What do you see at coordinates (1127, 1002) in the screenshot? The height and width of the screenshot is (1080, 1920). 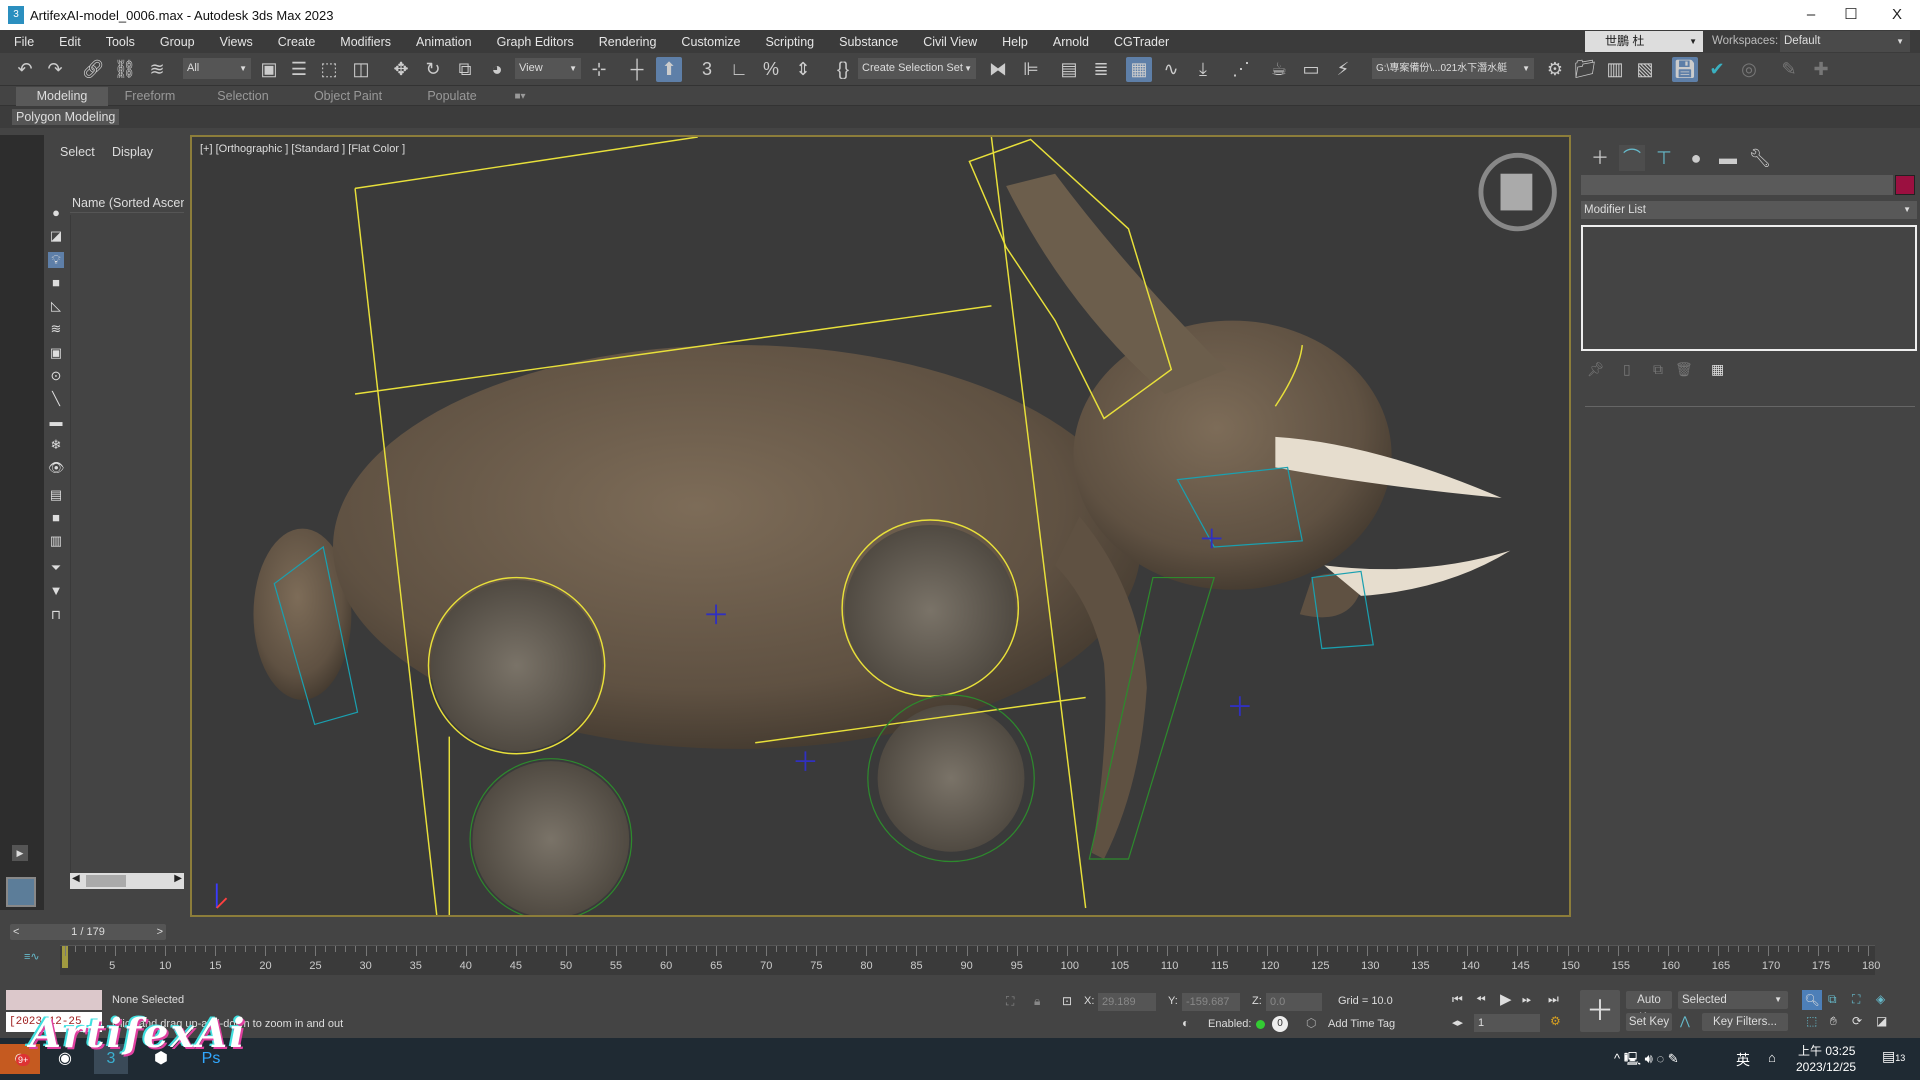 I see `x-coordinate-field: 29.189` at bounding box center [1127, 1002].